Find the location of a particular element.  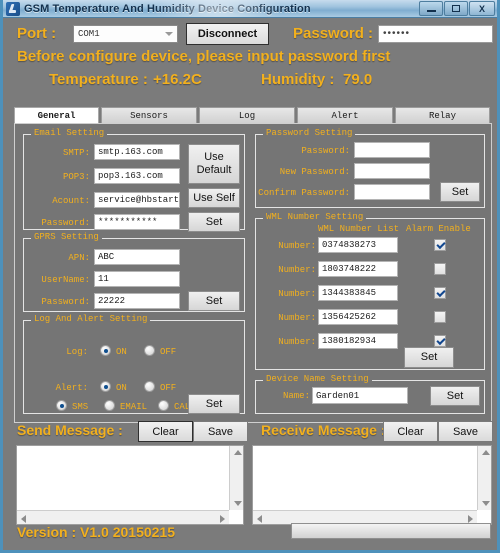

receive-message-vscrollbar is located at coordinates (484, 478).